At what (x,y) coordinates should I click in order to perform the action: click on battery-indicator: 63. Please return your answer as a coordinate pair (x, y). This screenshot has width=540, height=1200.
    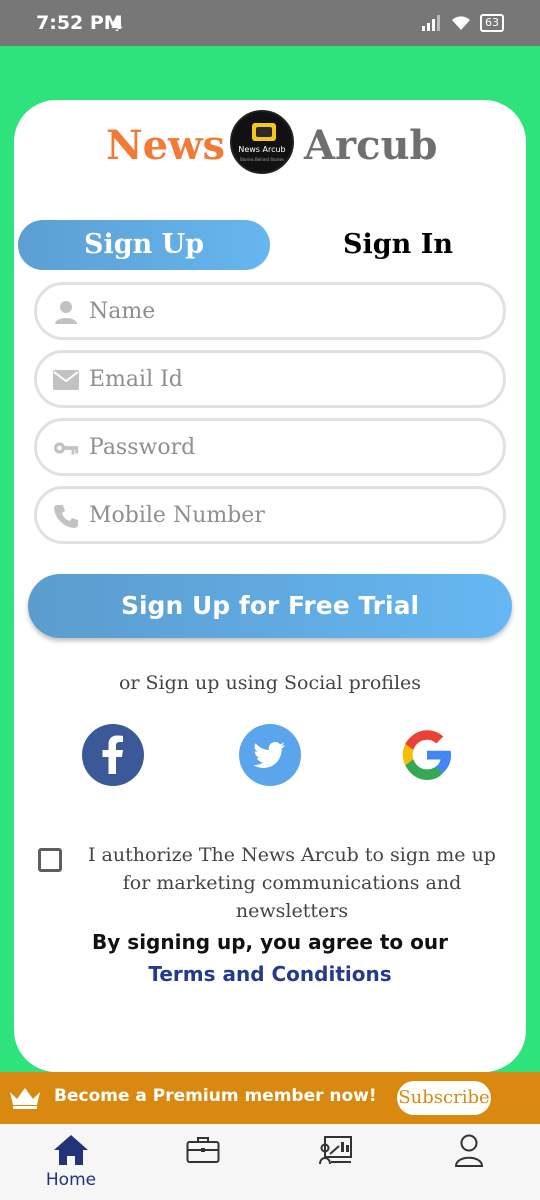
    Looking at the image, I should click on (492, 23).